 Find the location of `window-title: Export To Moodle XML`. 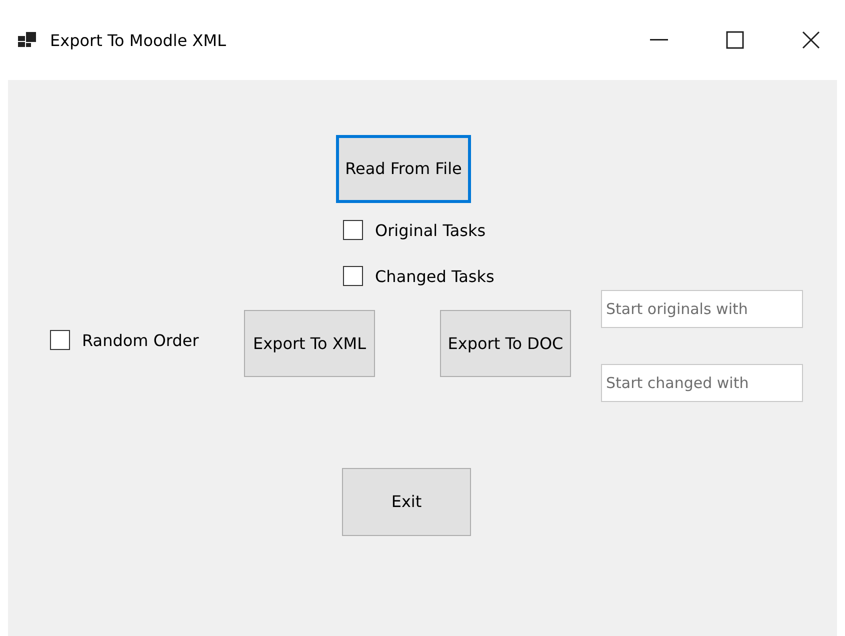

window-title: Export To Moodle XML is located at coordinates (138, 40).